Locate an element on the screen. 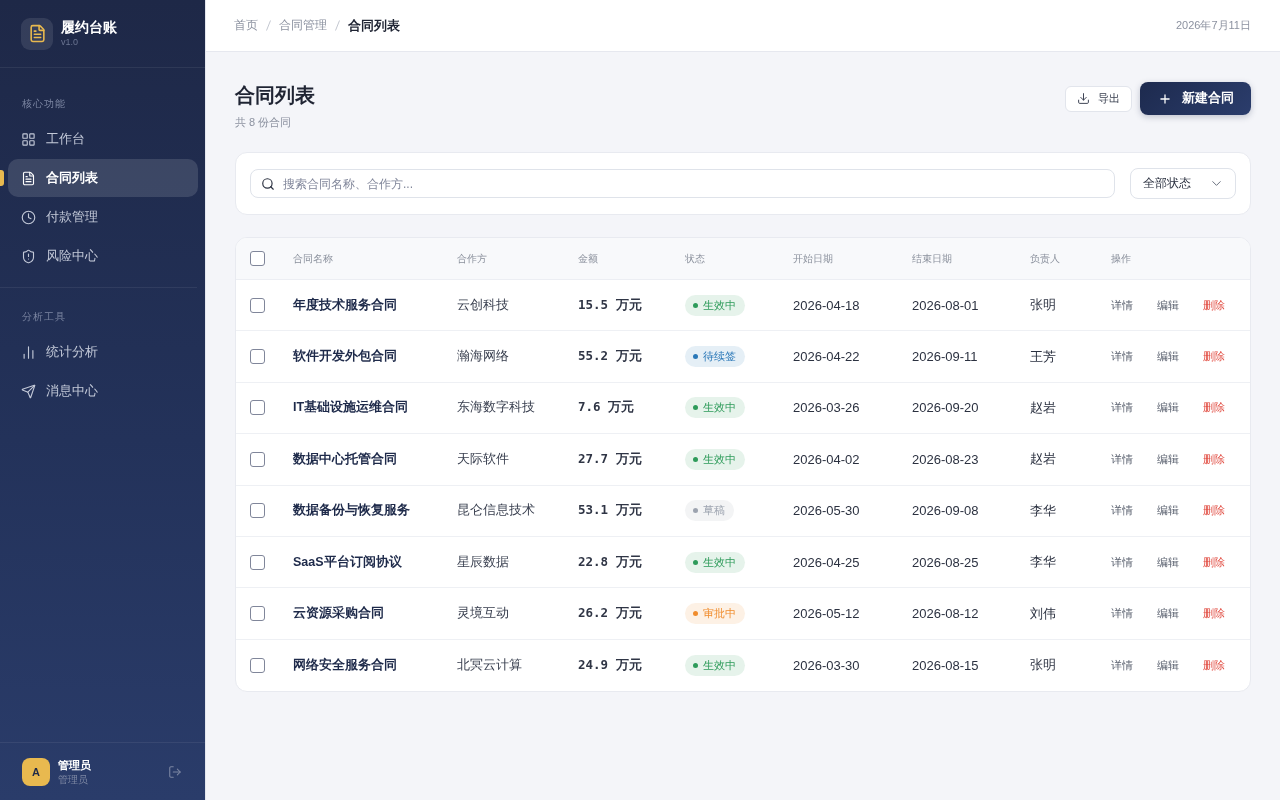 The image size is (1280, 800). owner-name: 王芳 is located at coordinates (1043, 356).